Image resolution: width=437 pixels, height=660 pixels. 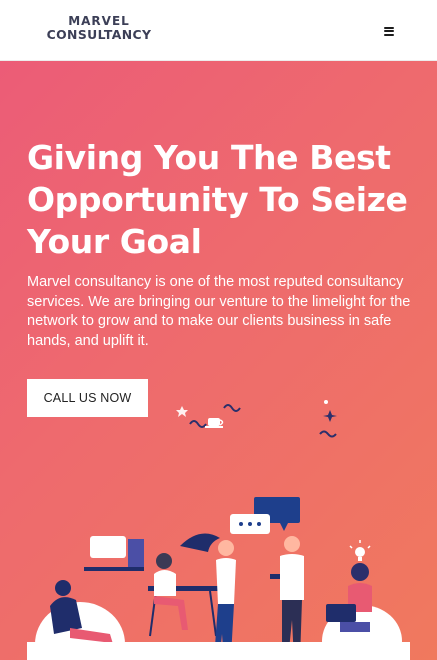 I want to click on lightbulb-icon, so click(x=360, y=550).